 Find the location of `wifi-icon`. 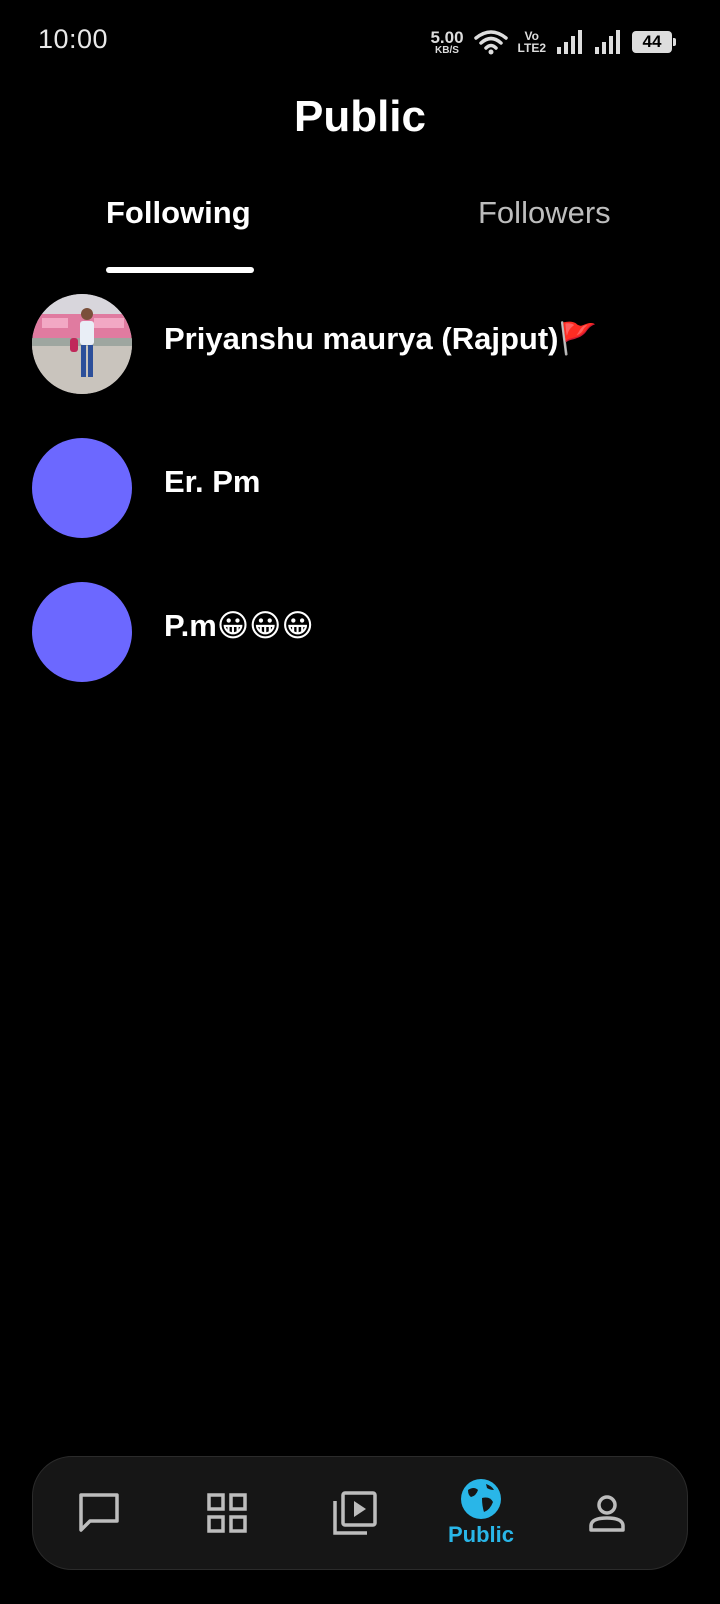

wifi-icon is located at coordinates (490, 42).